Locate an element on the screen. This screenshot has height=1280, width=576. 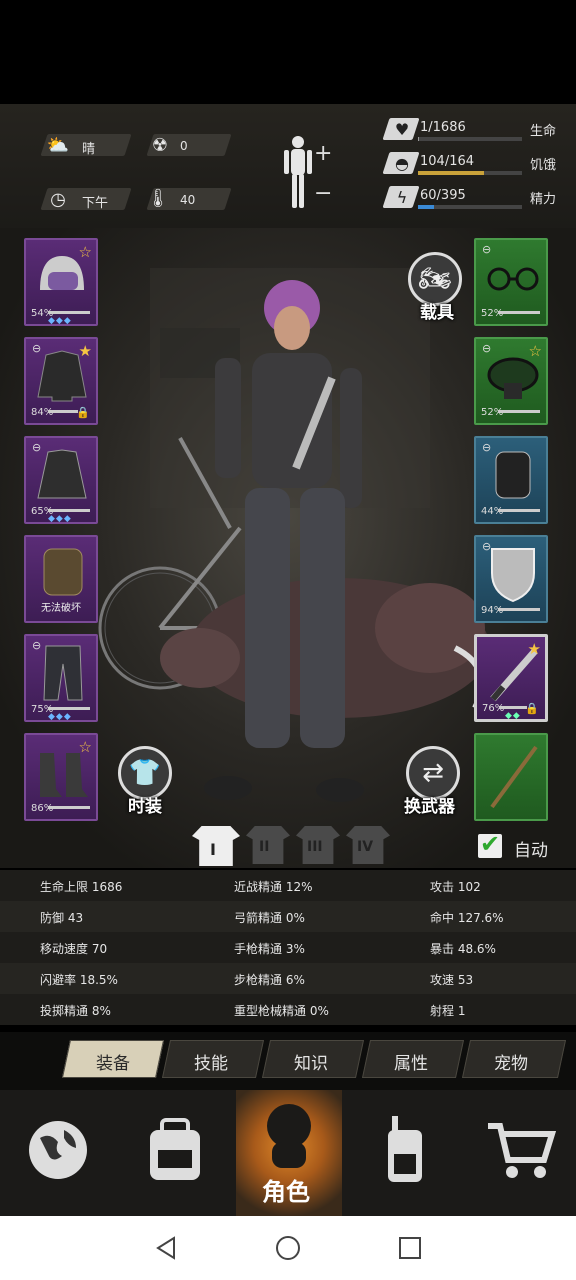
radiation-icon: ☢ is located at coordinates (160, 145).